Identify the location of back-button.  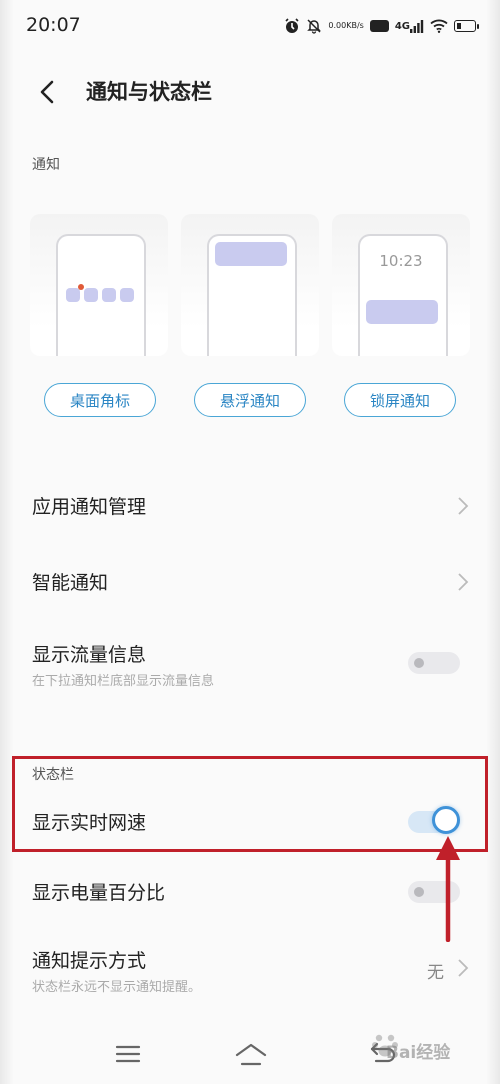
(48, 92).